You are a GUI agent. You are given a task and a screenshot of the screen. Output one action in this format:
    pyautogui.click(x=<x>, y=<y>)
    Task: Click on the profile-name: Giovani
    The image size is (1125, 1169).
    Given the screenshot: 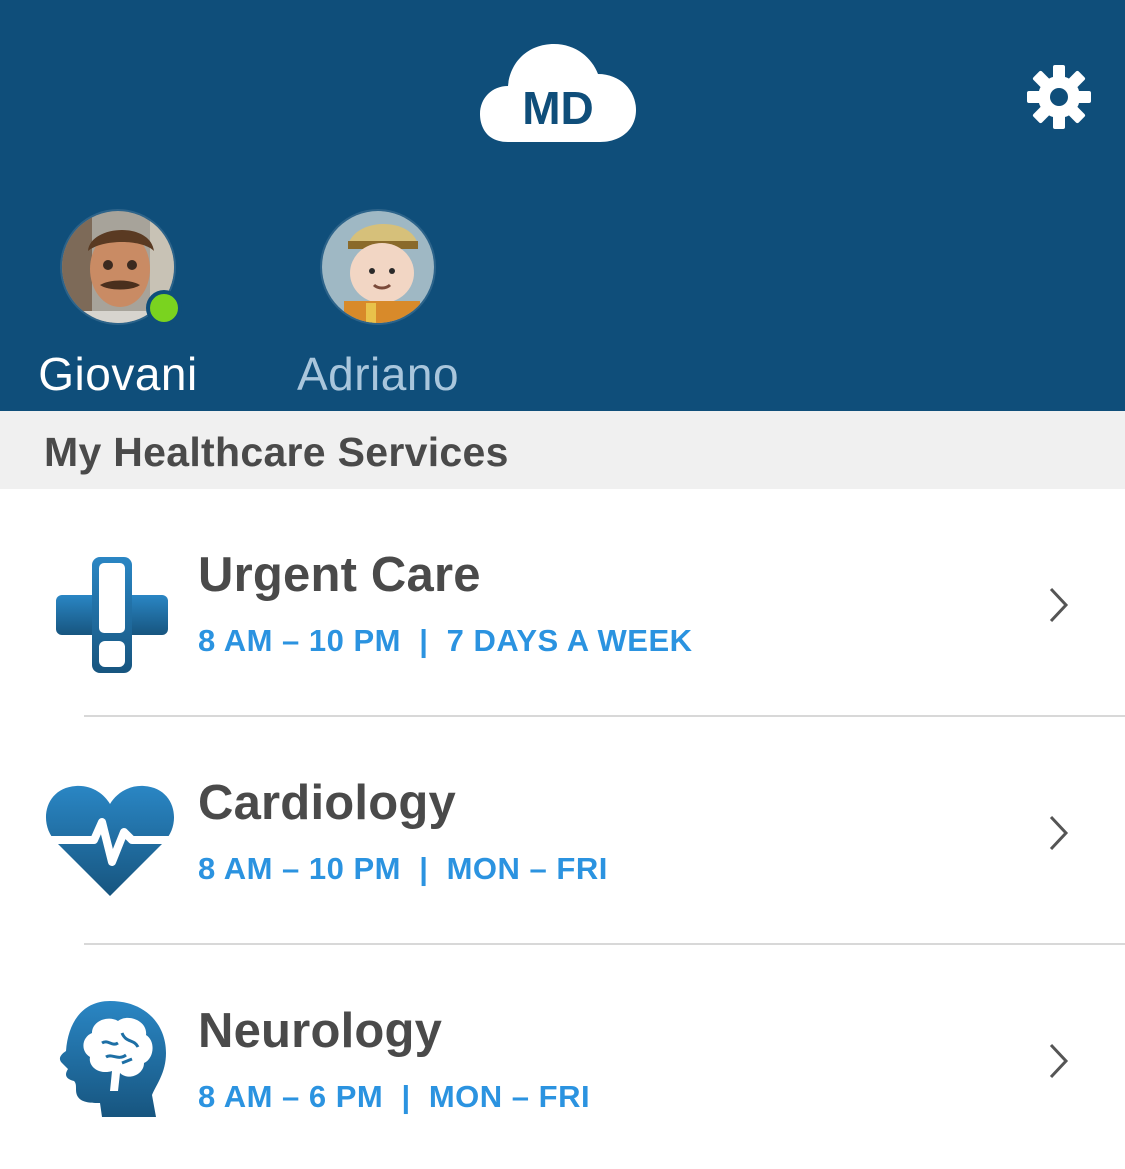 What is the action you would take?
    pyautogui.click(x=118, y=374)
    